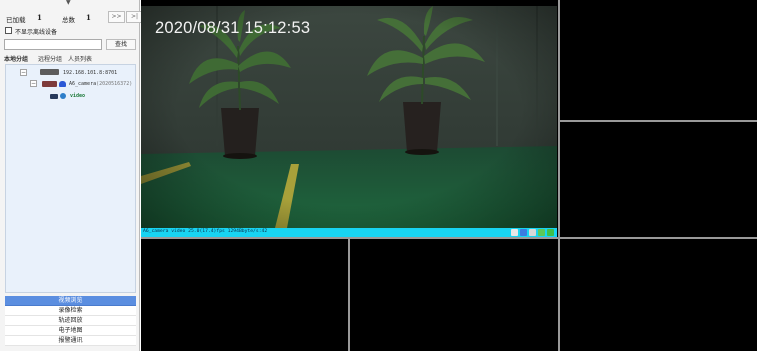  What do you see at coordinates (88, 17) in the screenshot?
I see `total-count: 1` at bounding box center [88, 17].